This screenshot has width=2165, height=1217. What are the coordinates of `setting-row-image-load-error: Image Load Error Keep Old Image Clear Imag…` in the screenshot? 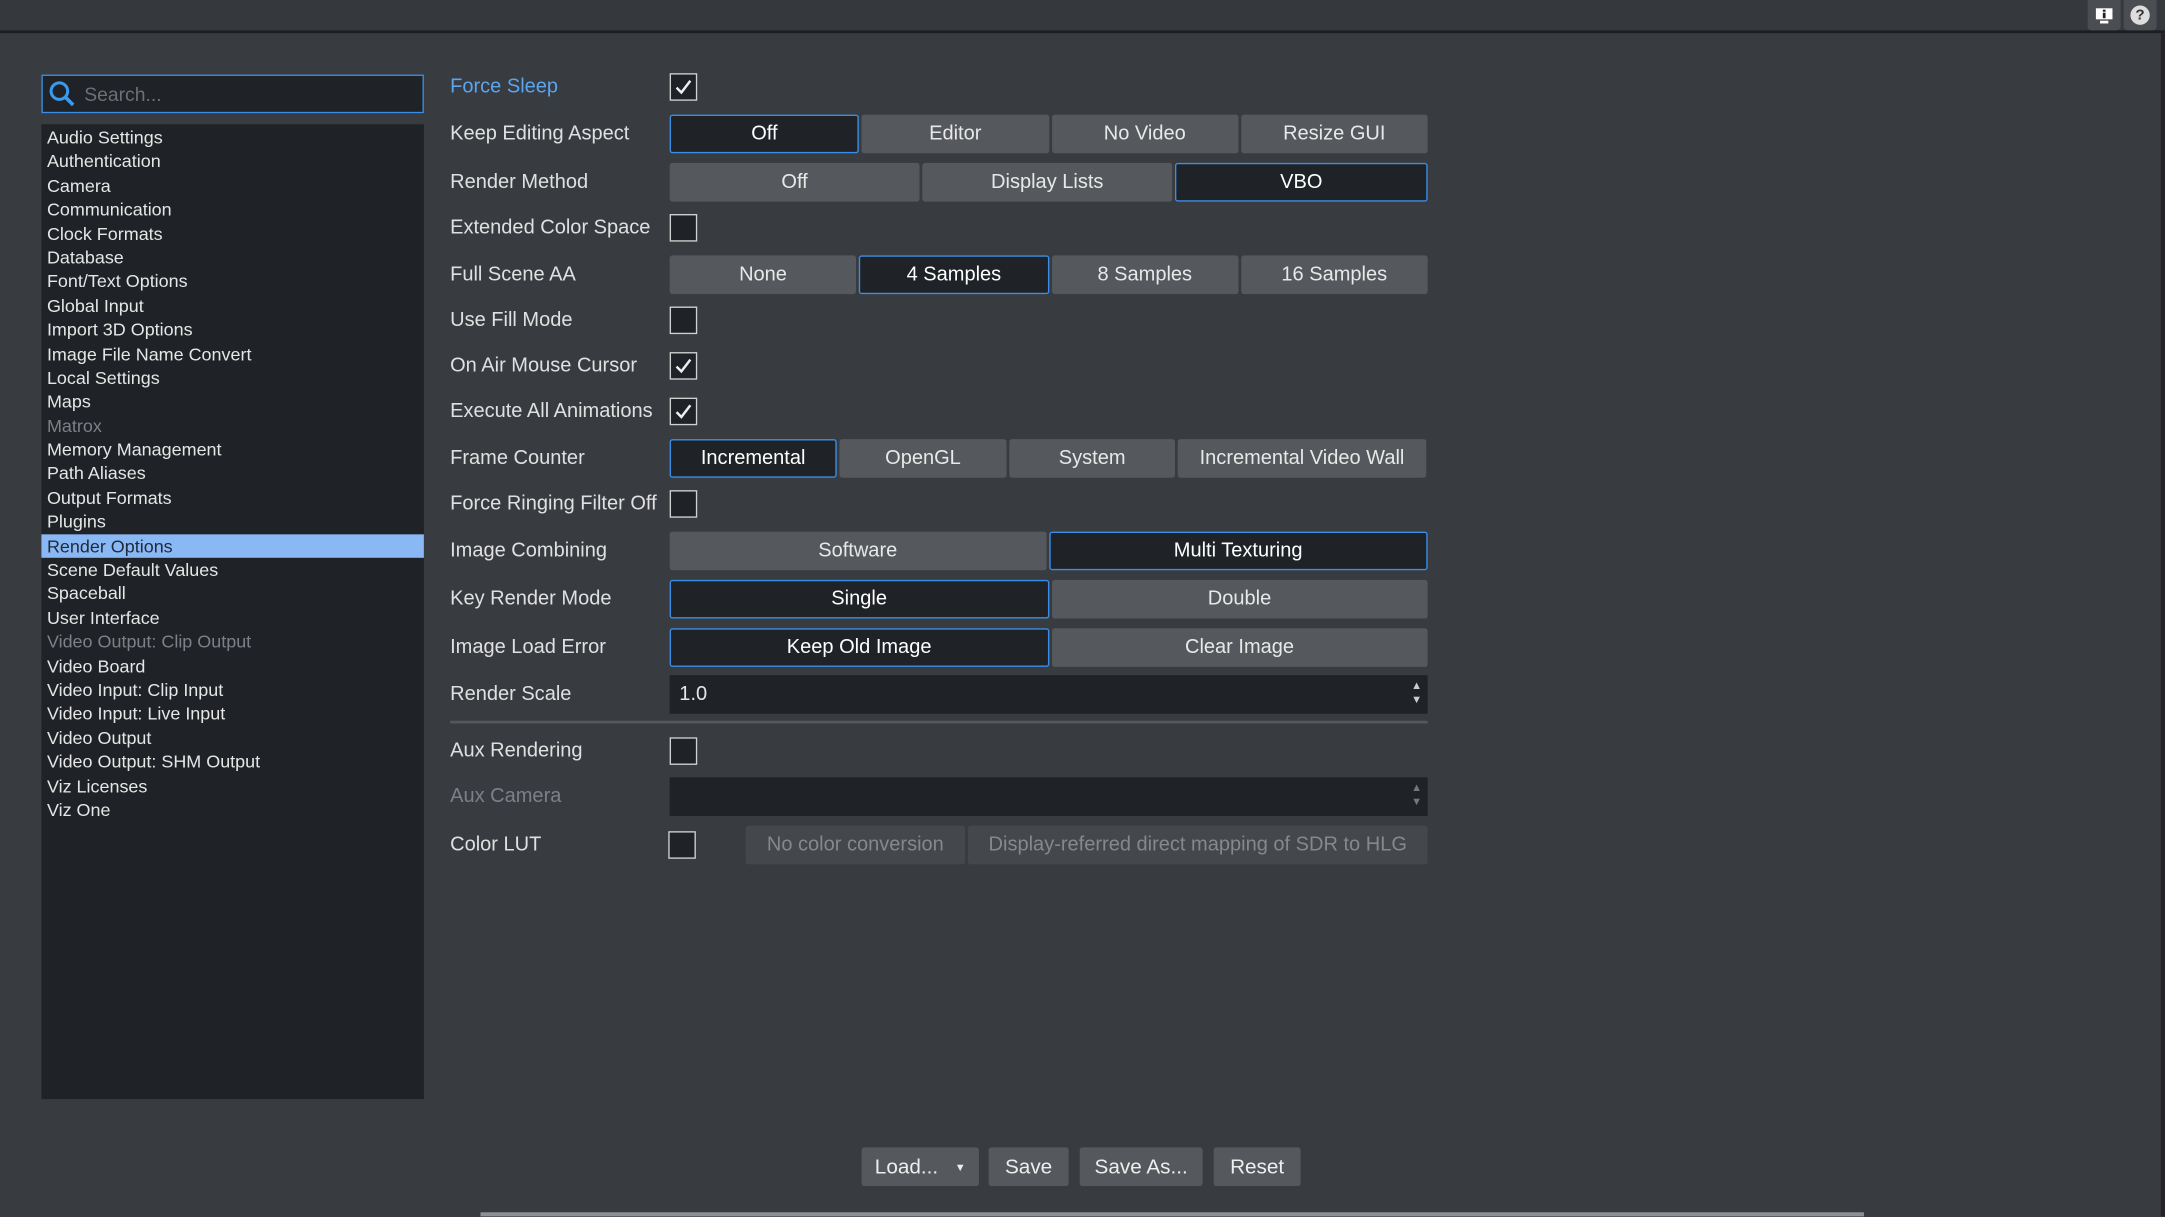 It's located at (939, 647).